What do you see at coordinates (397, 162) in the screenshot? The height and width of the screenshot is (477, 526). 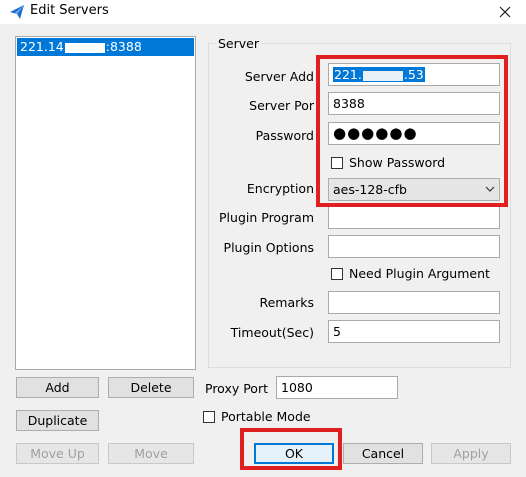 I see `show-password-label: Show Password` at bounding box center [397, 162].